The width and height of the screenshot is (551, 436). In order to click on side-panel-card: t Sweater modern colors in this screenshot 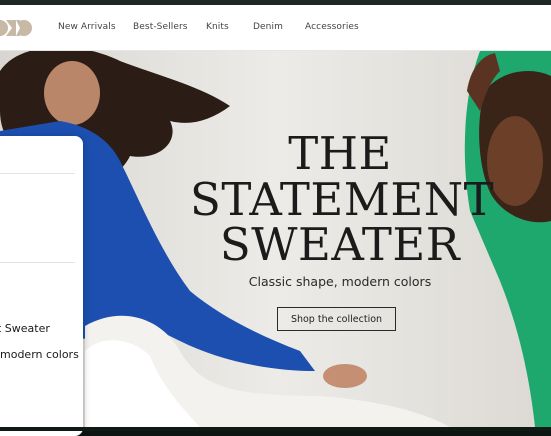, I will do `click(41, 286)`.